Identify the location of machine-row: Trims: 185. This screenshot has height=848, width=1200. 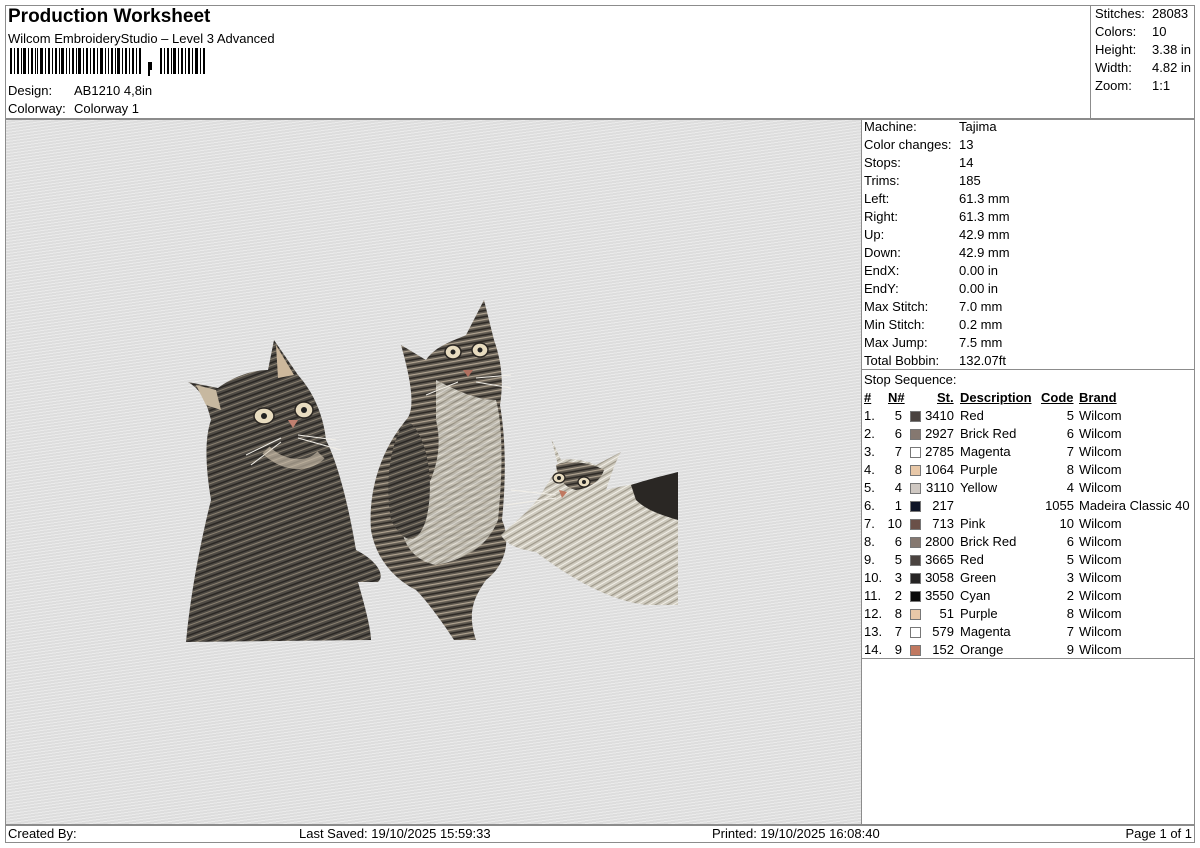
(922, 180).